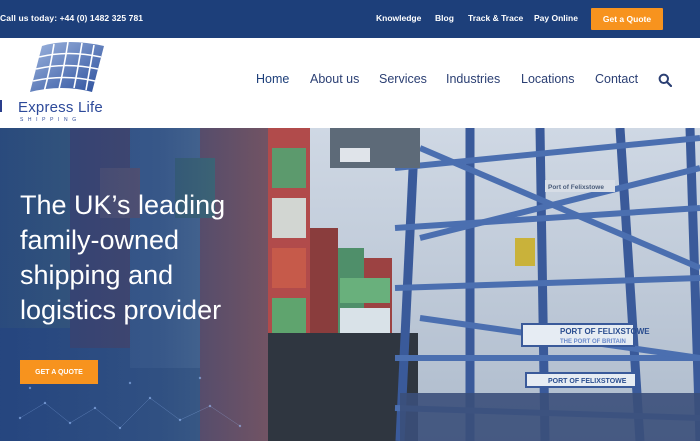 This screenshot has height=441, width=700. Describe the element at coordinates (50, 120) in the screenshot. I see `logo-subtitle: SHIPPING` at that location.